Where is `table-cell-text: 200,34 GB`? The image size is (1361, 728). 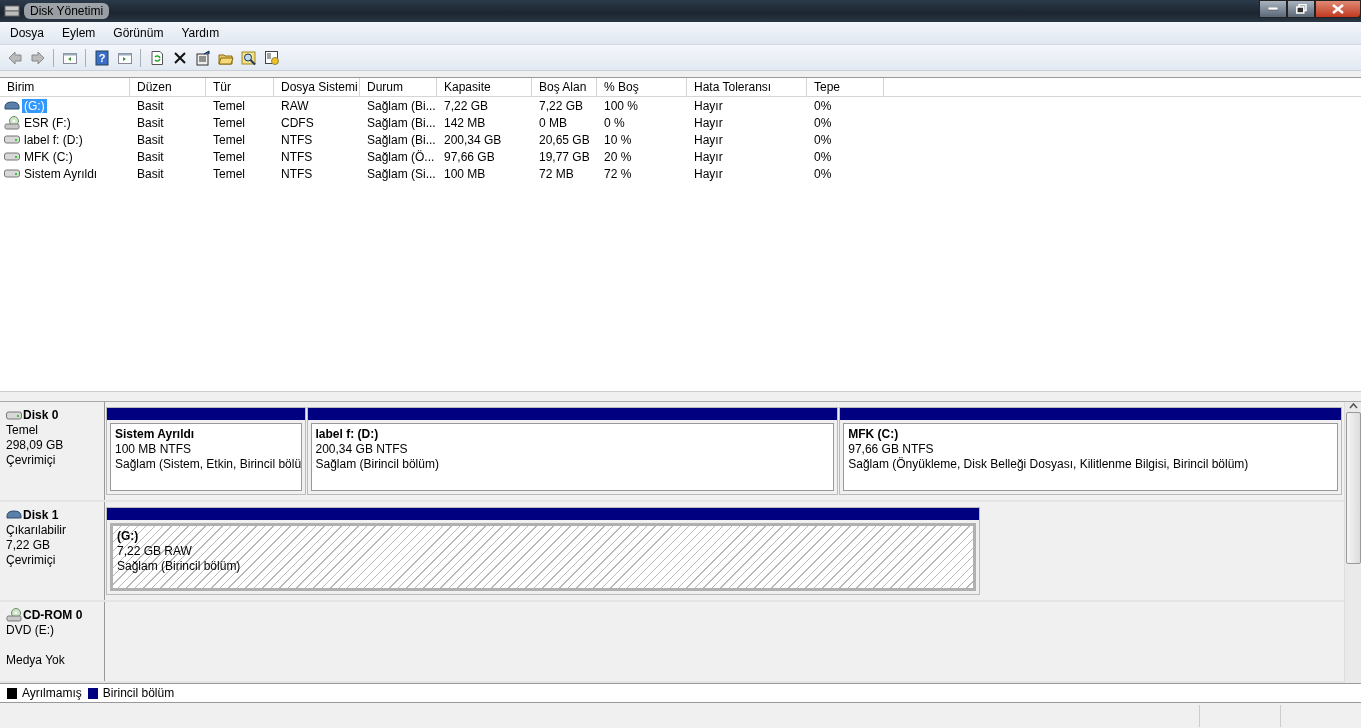
table-cell-text: 200,34 GB is located at coordinates (473, 139).